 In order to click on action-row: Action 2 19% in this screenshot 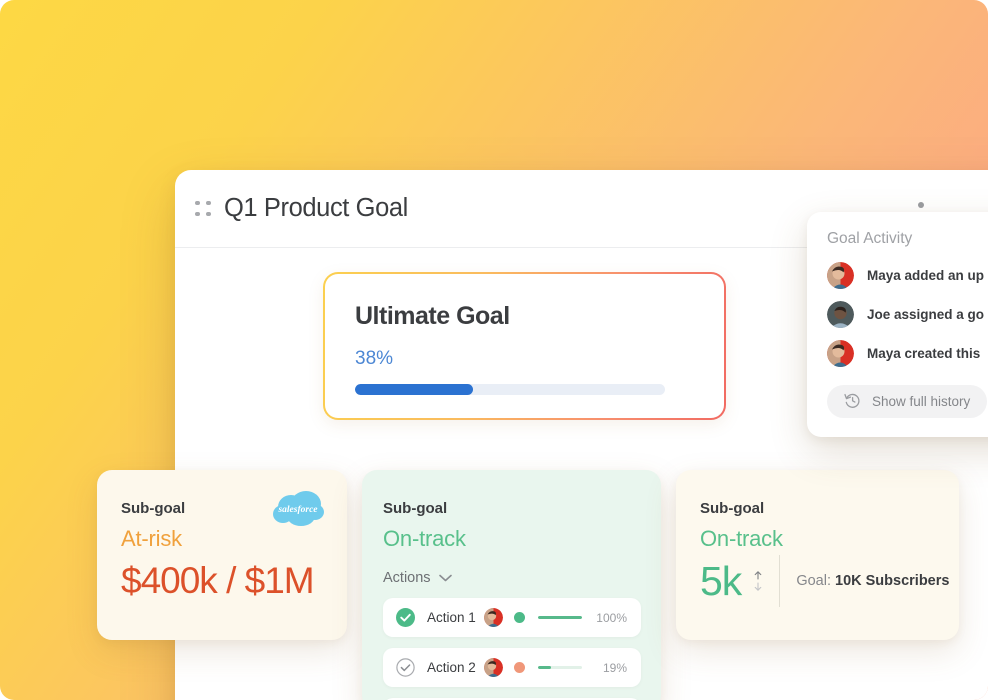, I will do `click(512, 667)`.